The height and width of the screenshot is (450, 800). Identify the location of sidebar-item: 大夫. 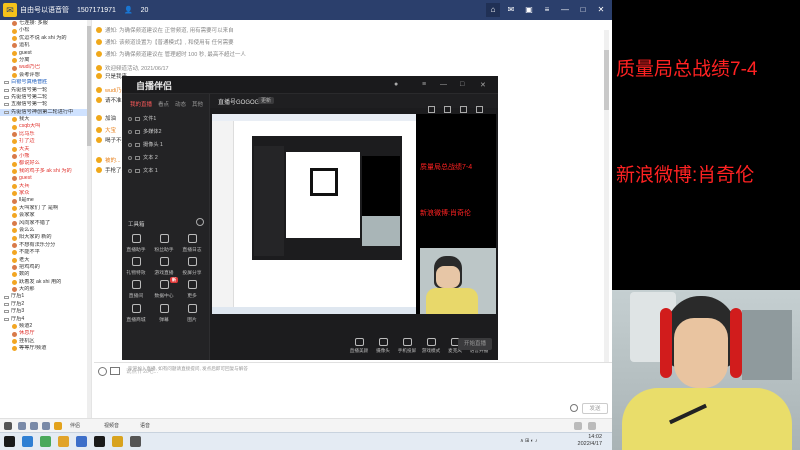
(45, 149).